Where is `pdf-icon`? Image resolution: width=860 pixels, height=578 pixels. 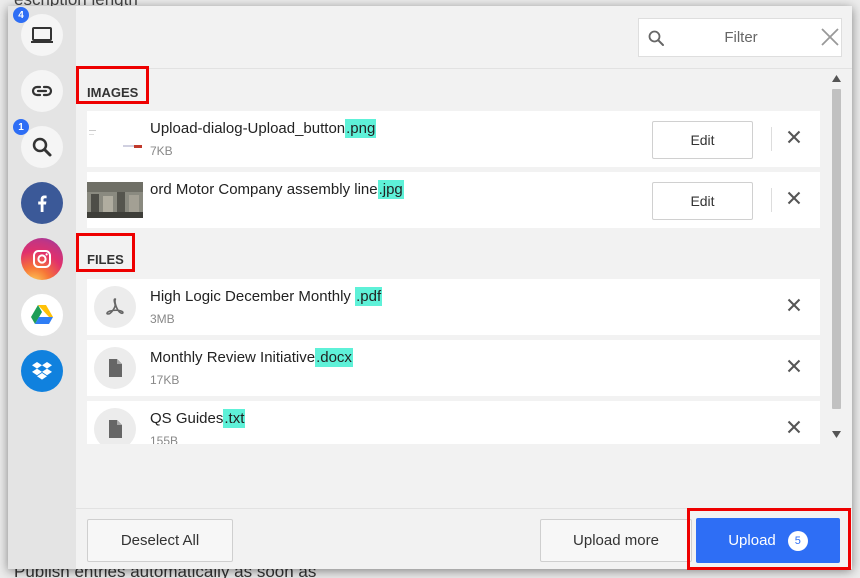
pdf-icon is located at coordinates (115, 306).